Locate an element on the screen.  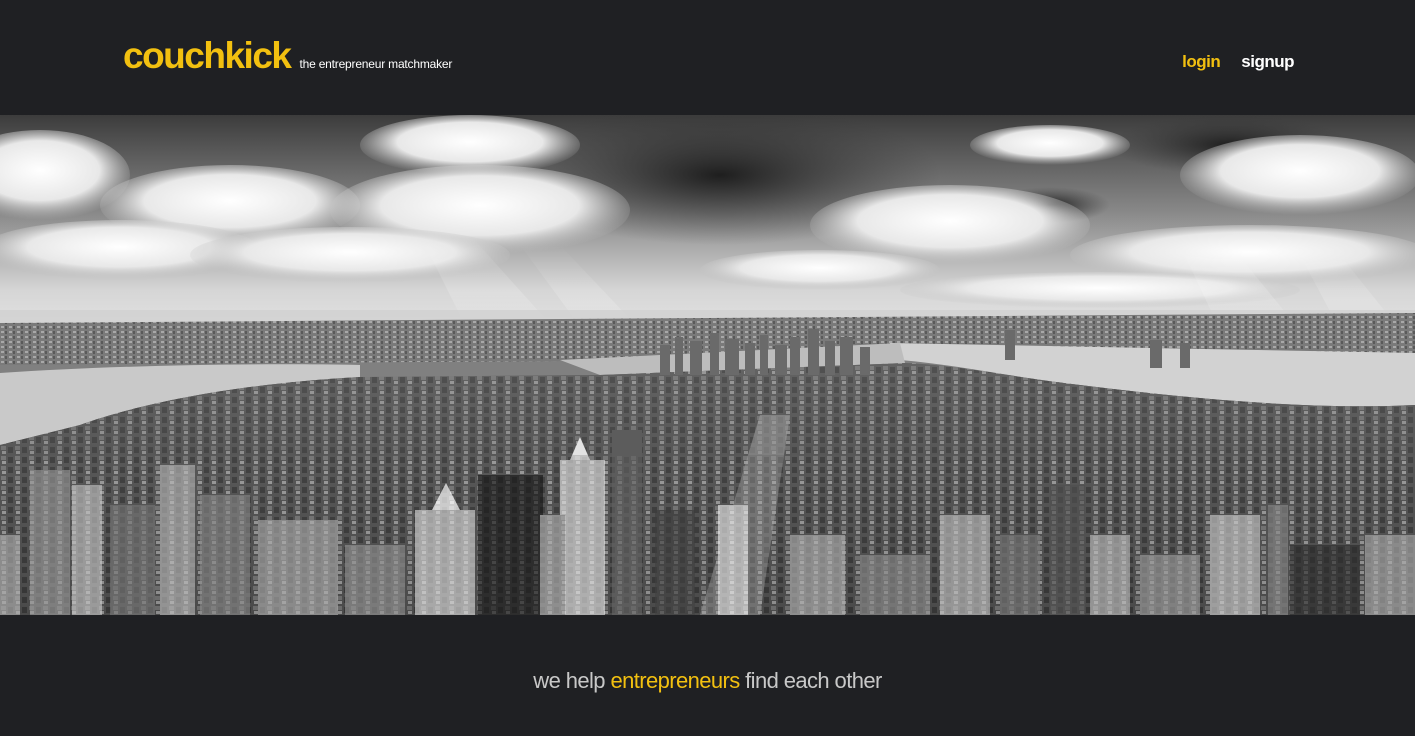
tagline: the entrepreneur matchmaker is located at coordinates (376, 64).